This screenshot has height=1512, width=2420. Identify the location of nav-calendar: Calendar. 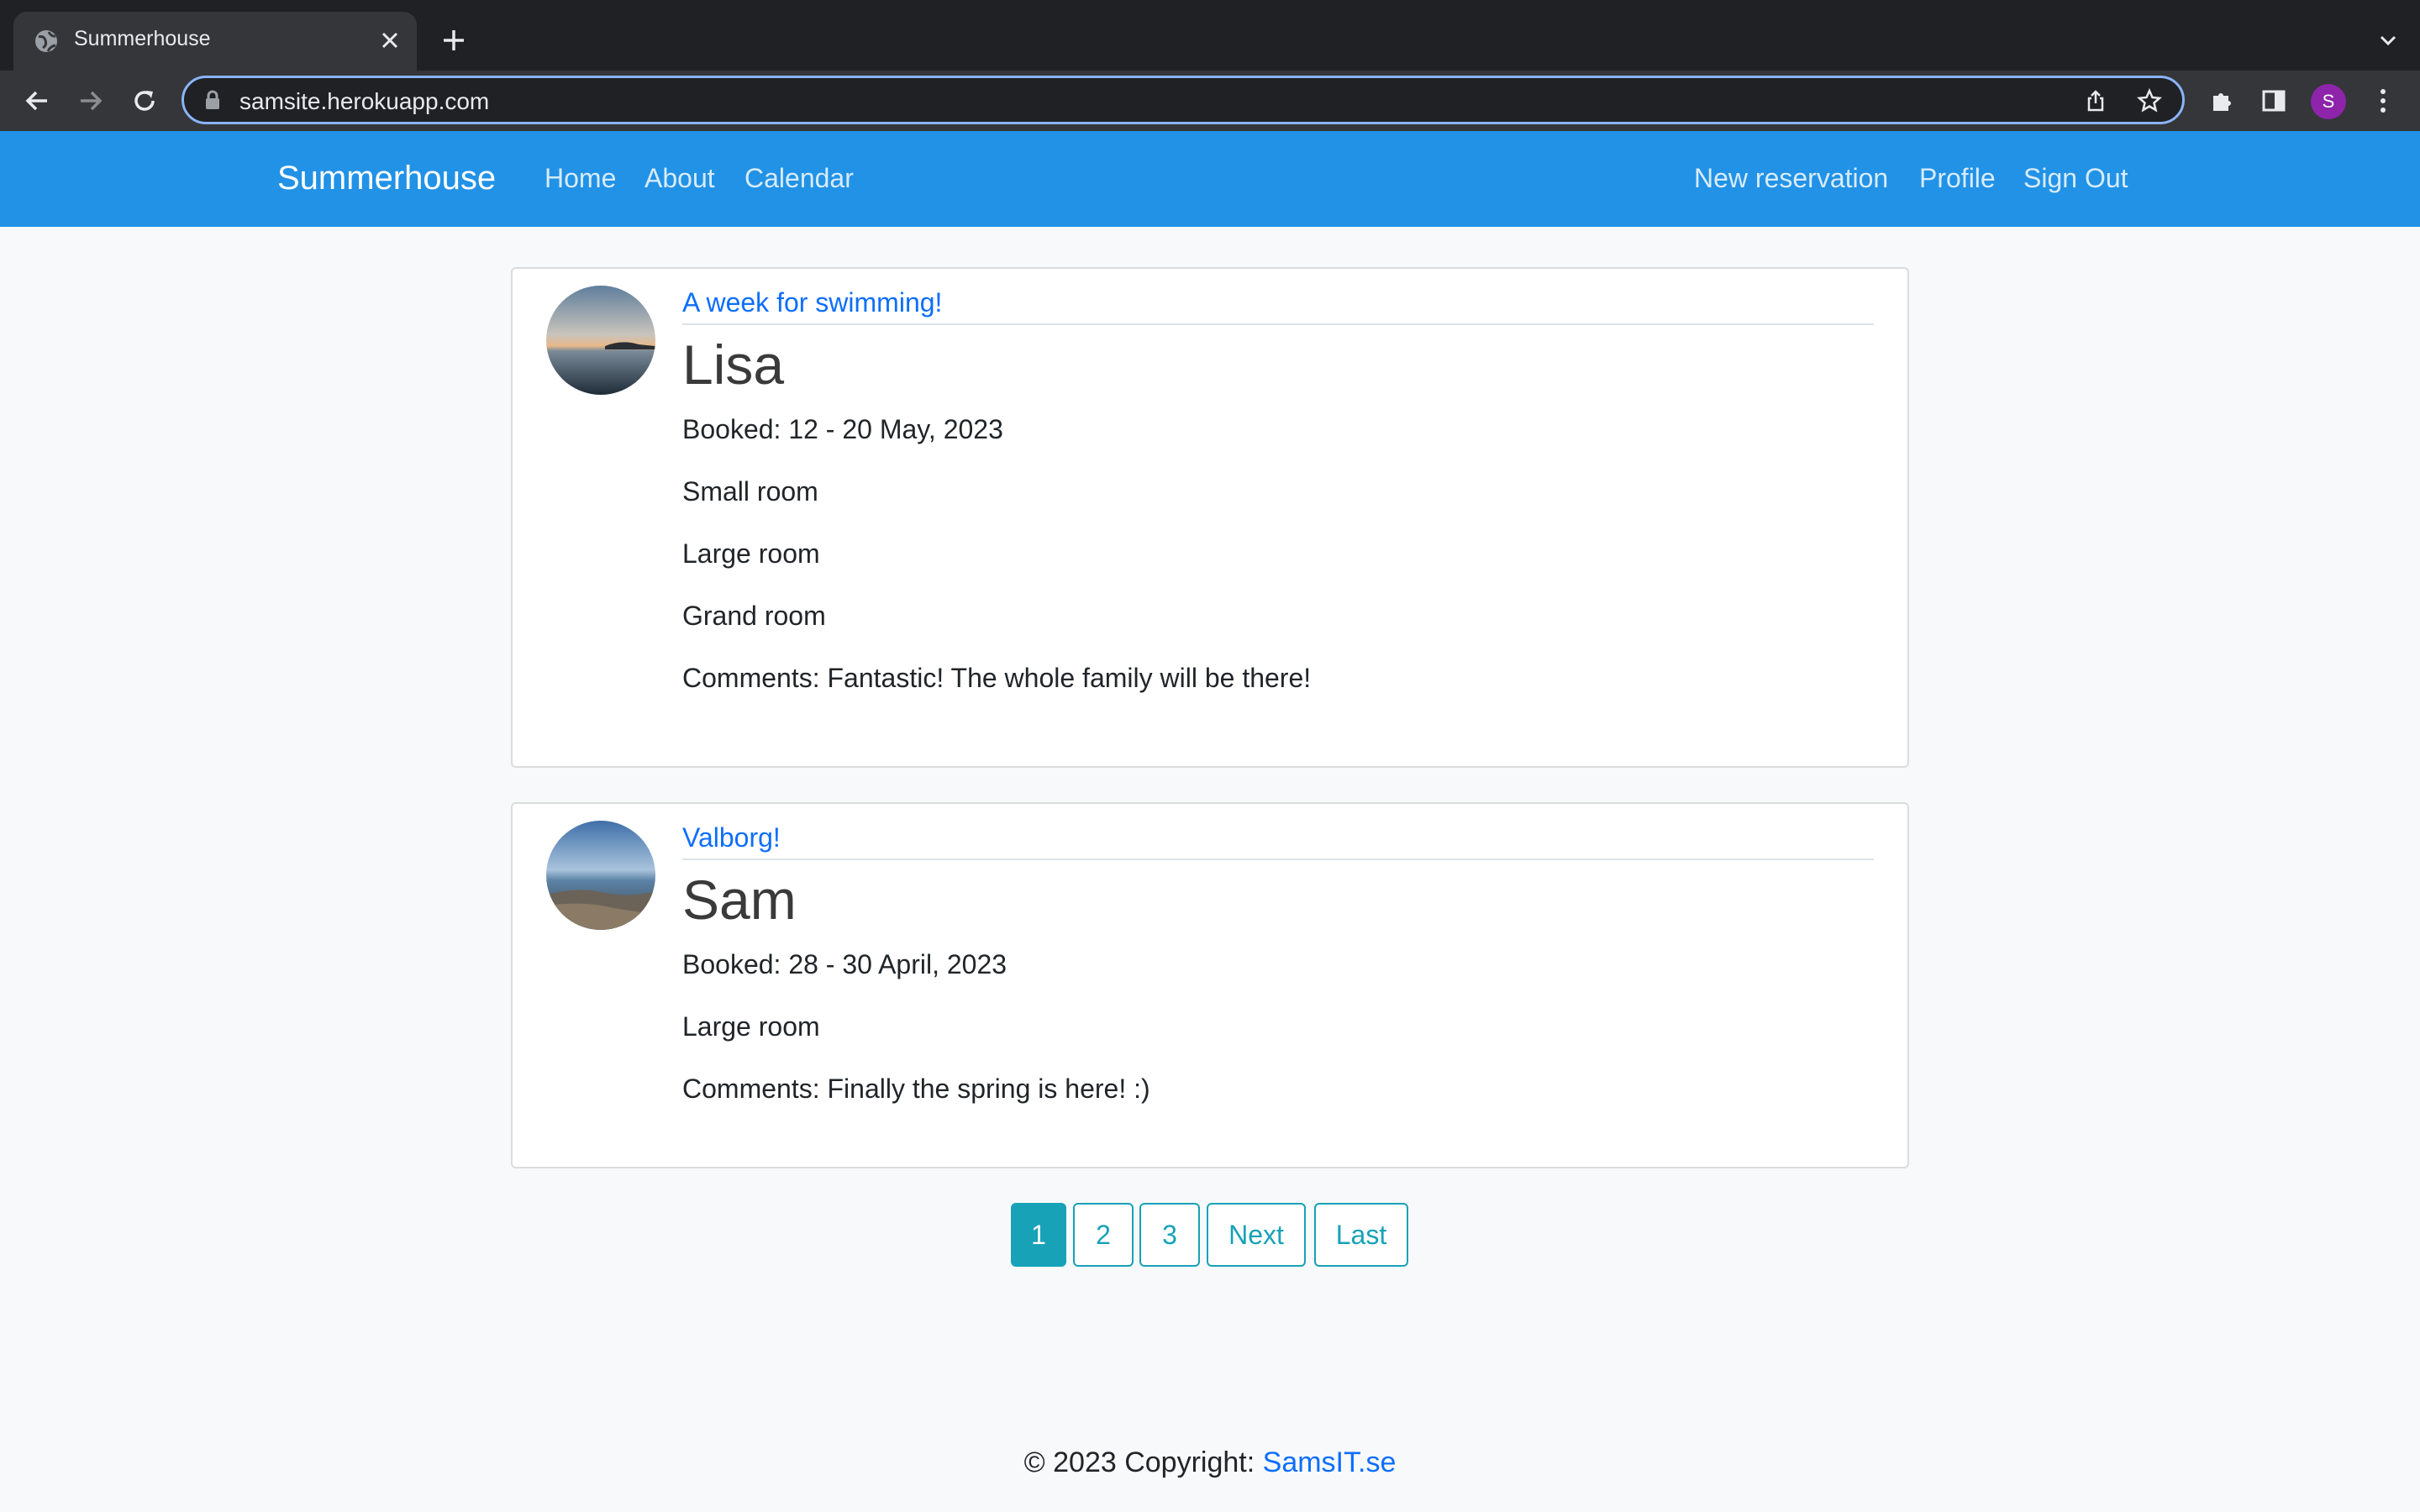
(799, 178).